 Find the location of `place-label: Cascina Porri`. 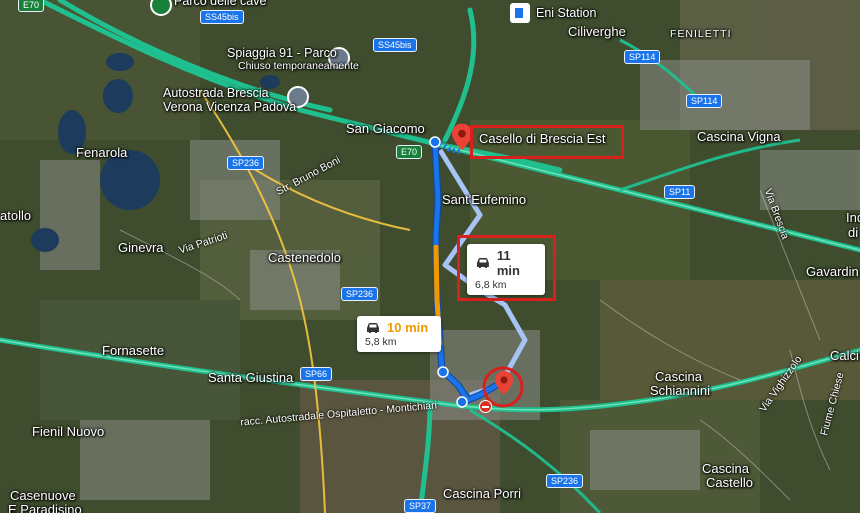

place-label: Cascina Porri is located at coordinates (482, 493).